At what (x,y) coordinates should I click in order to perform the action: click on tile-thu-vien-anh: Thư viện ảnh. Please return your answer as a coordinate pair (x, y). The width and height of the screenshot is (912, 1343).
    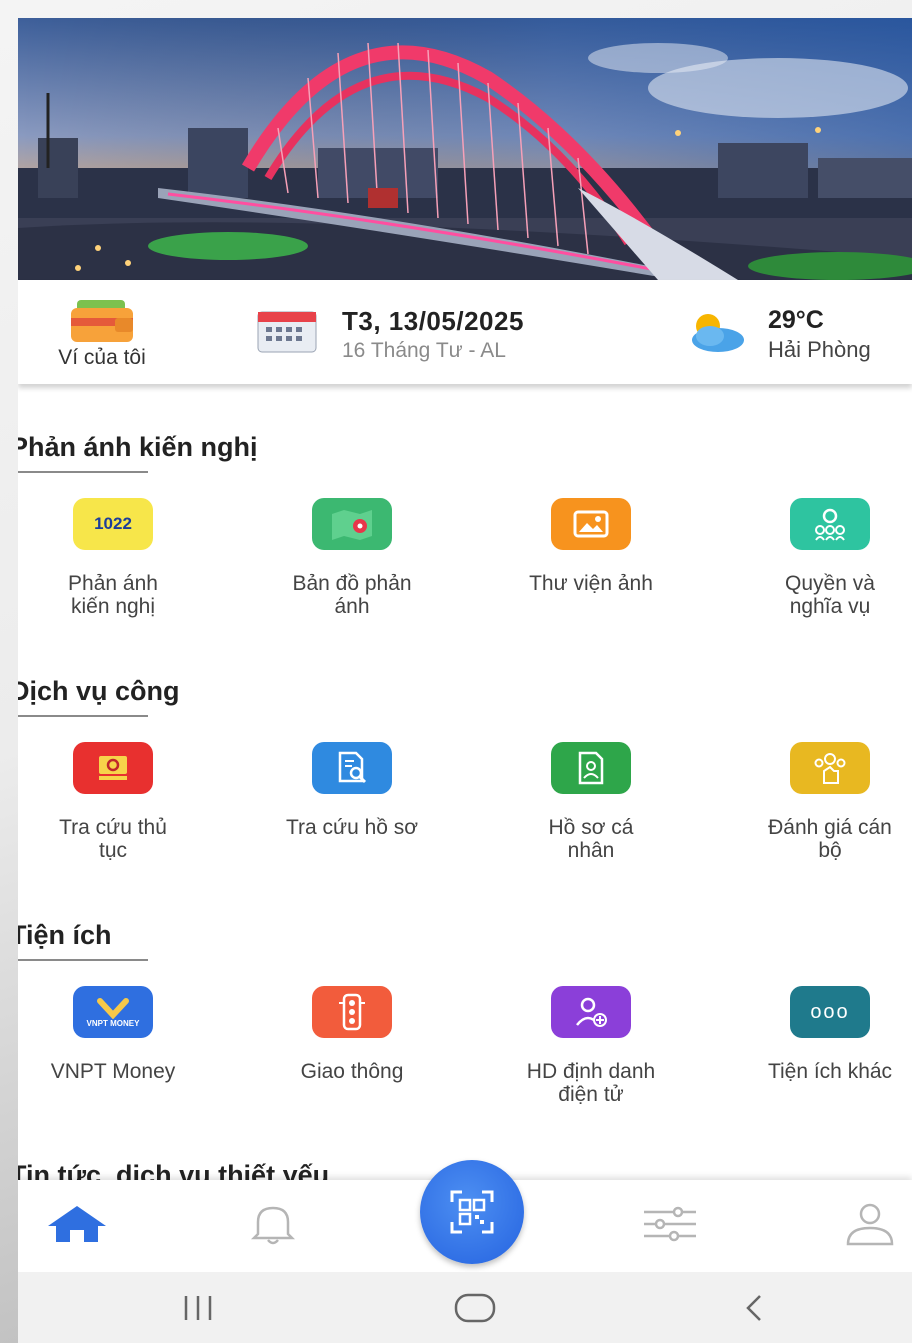
    Looking at the image, I should click on (591, 546).